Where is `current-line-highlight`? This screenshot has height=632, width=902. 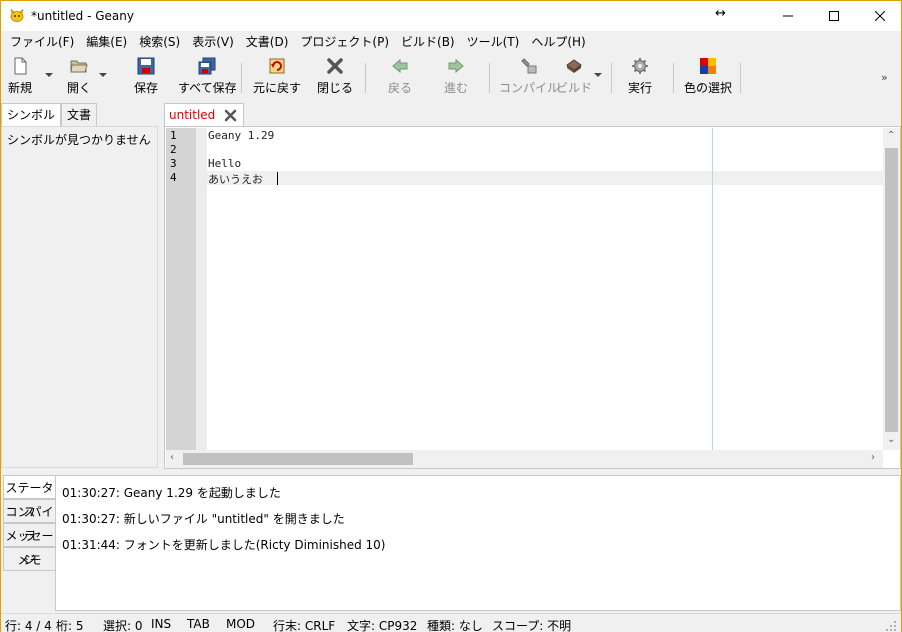
current-line-highlight is located at coordinates (545, 178).